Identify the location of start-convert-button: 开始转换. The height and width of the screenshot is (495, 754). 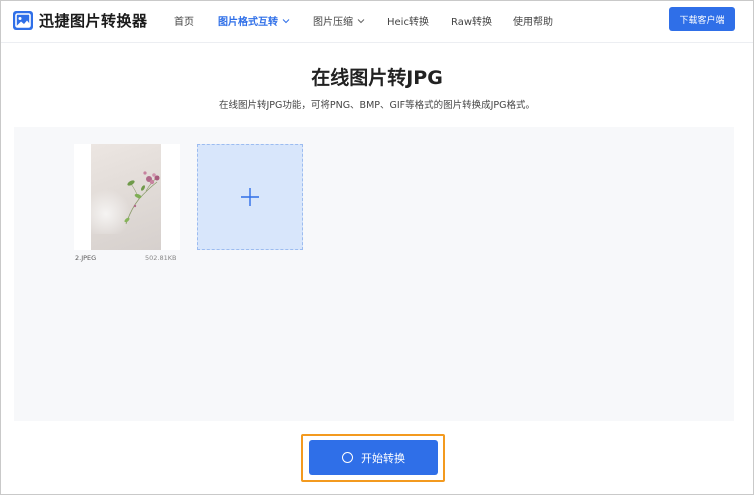
(373, 457).